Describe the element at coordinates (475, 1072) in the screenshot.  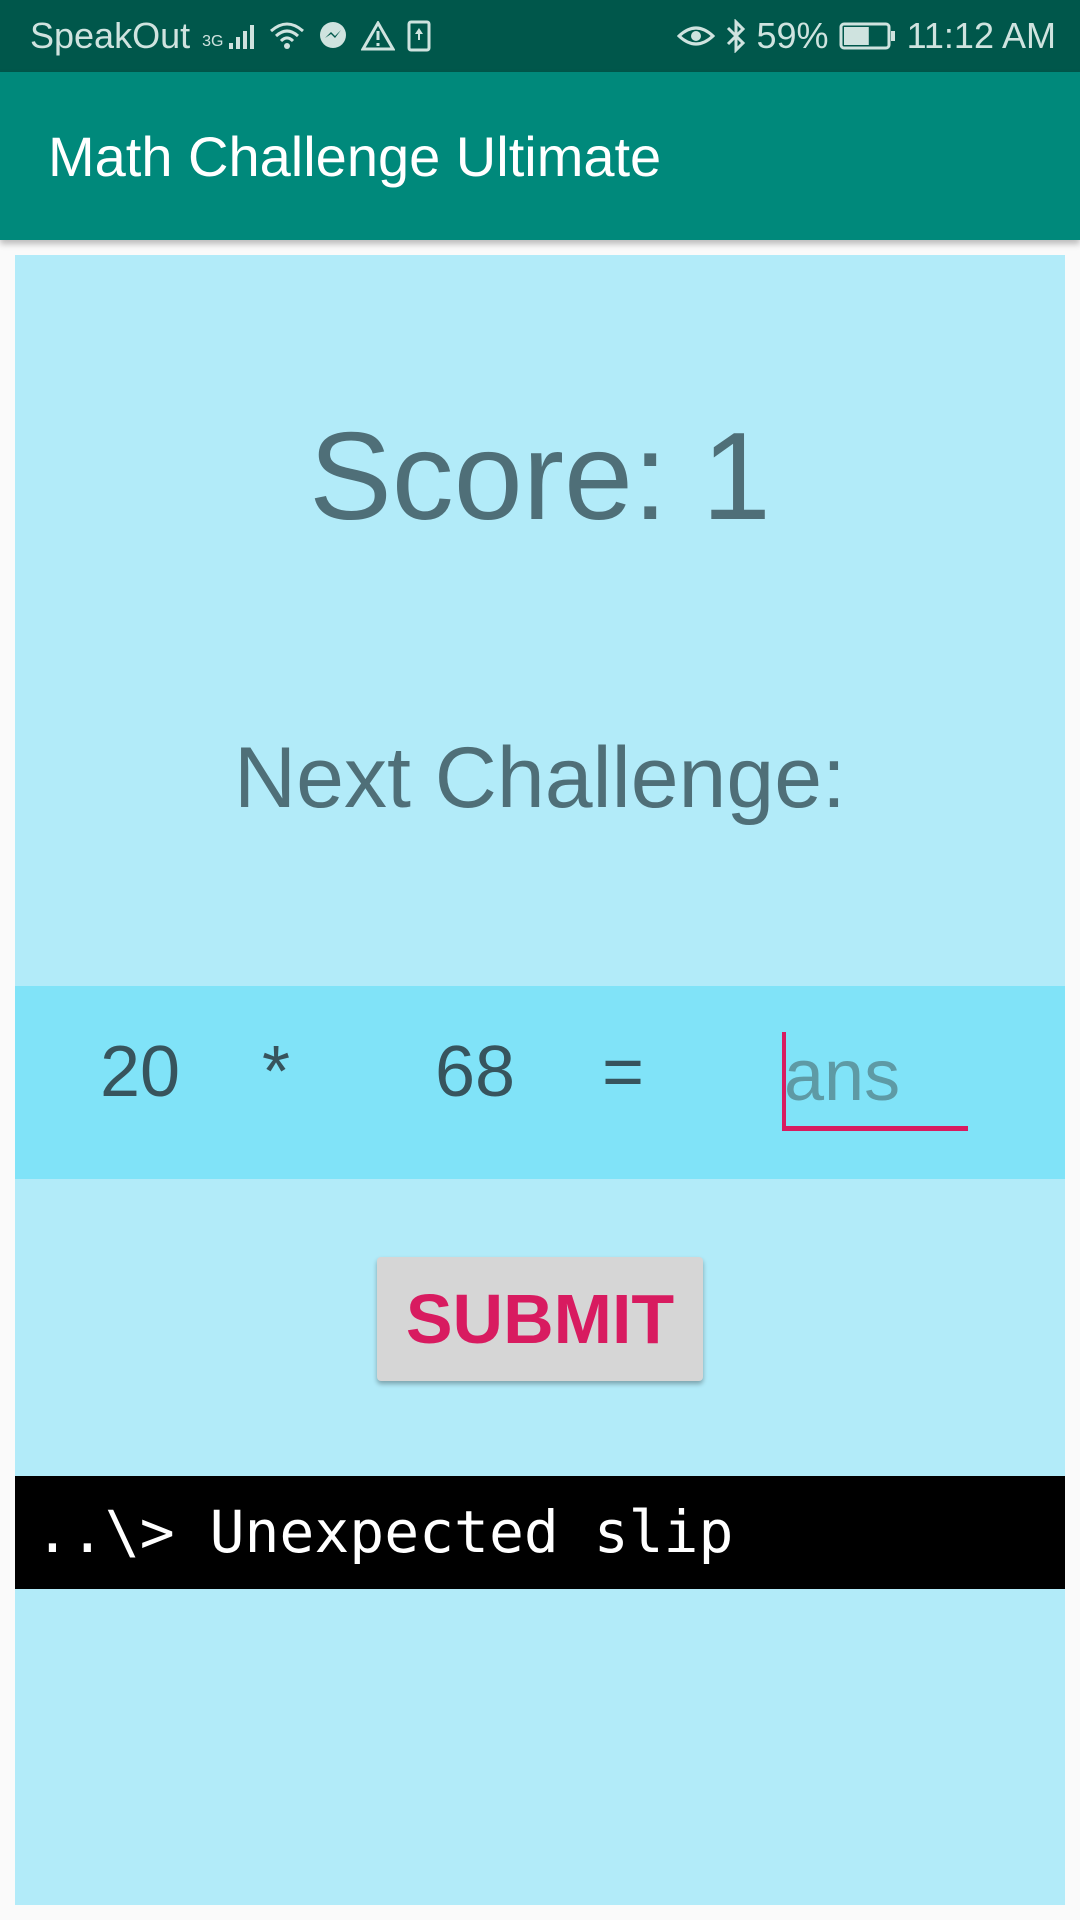
I see `operand-b: 68` at that location.